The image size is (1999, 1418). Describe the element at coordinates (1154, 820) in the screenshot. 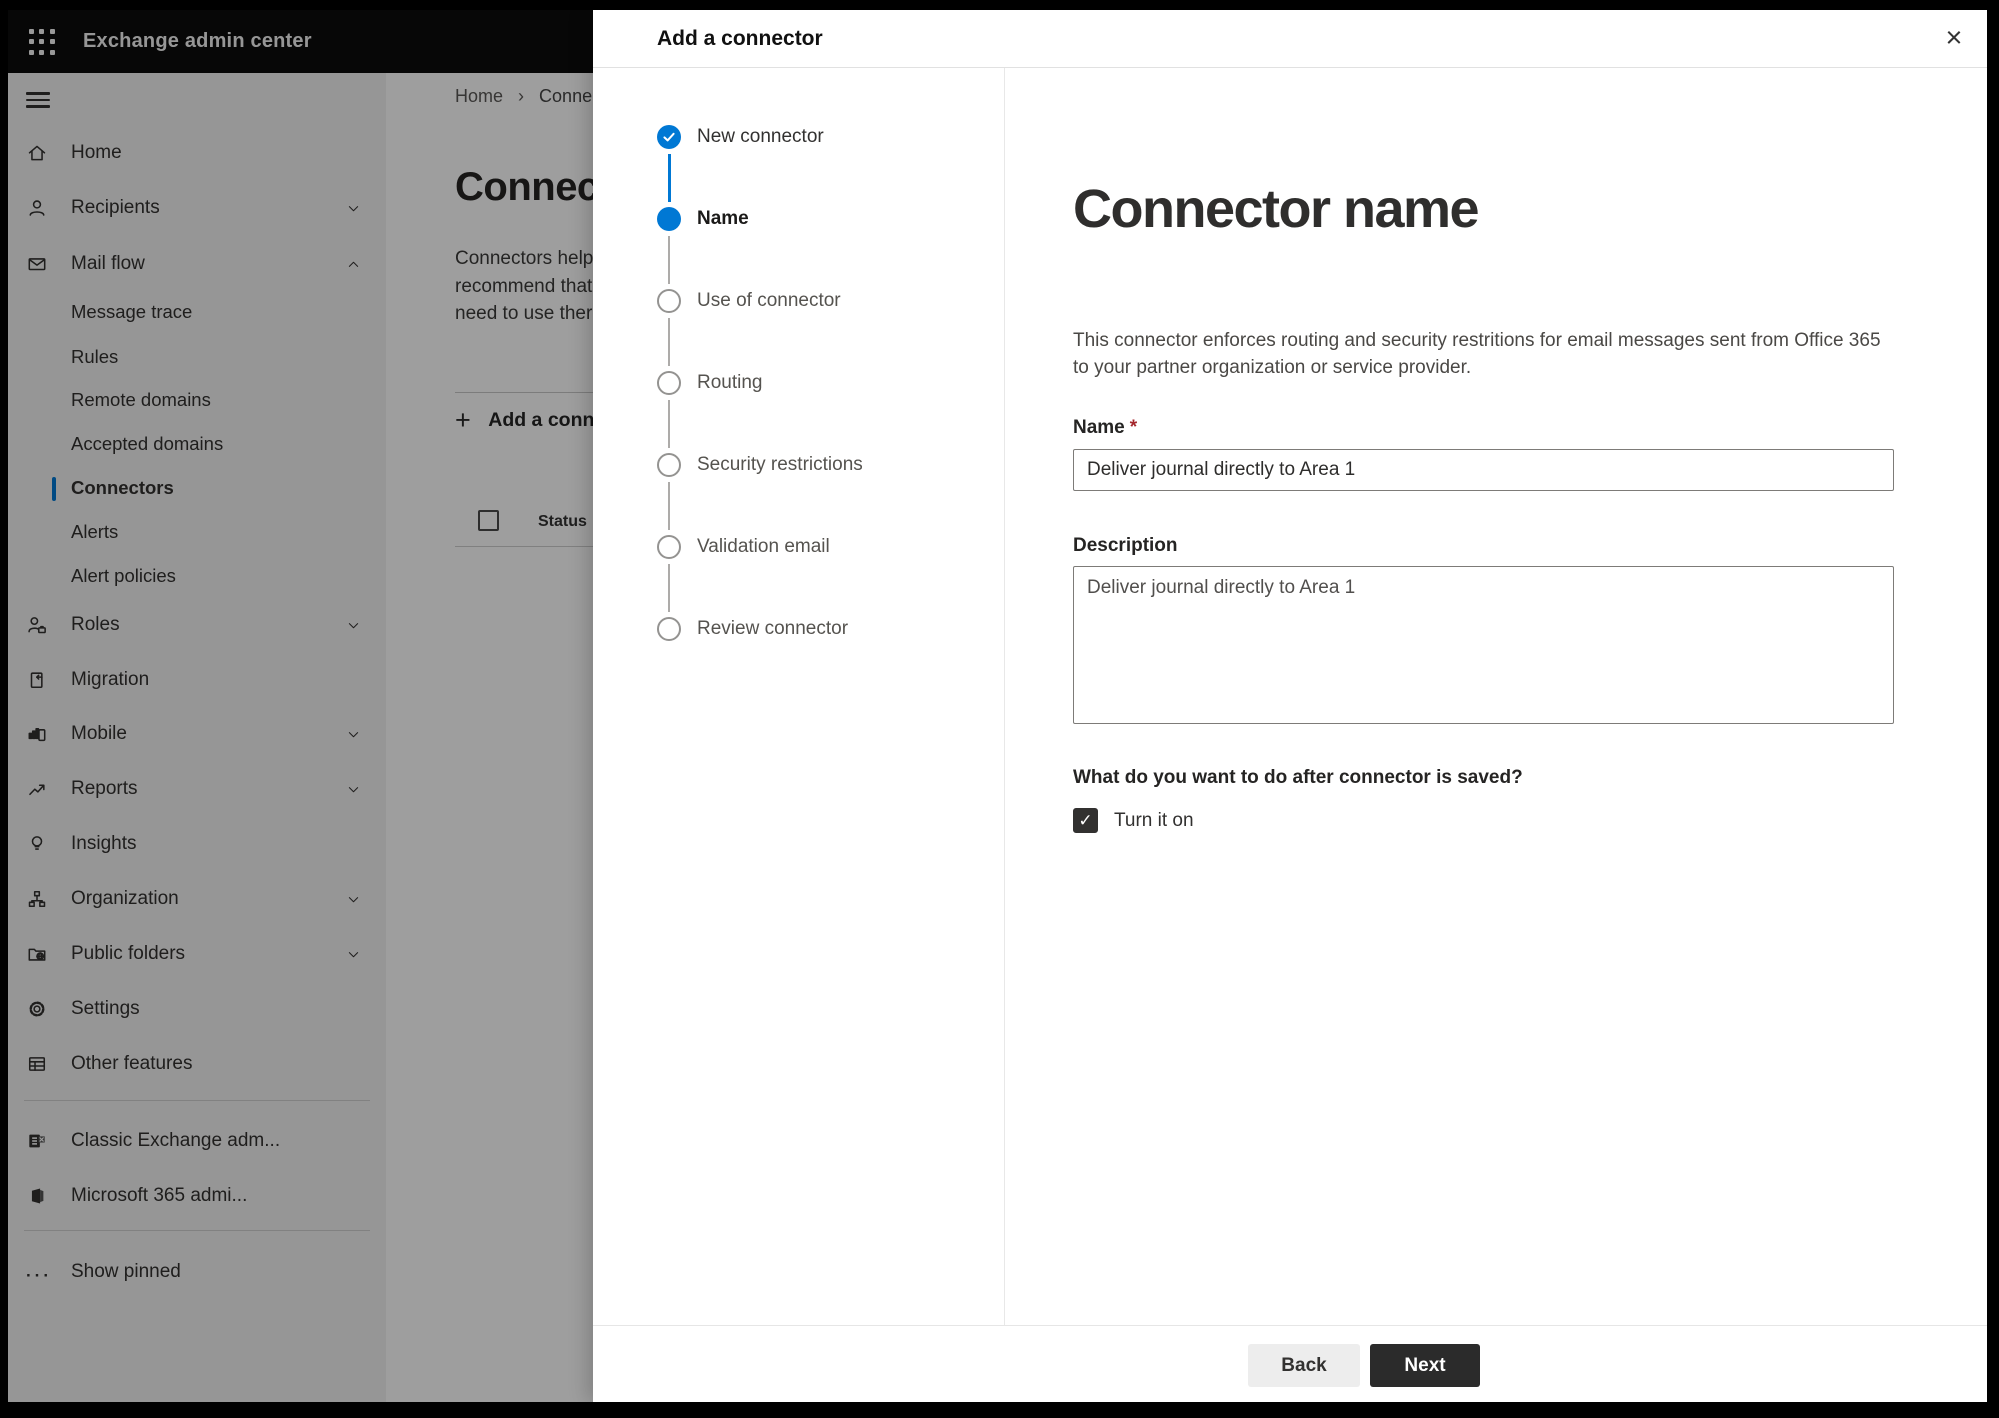

I see `checkbox-label: Turn it on` at that location.